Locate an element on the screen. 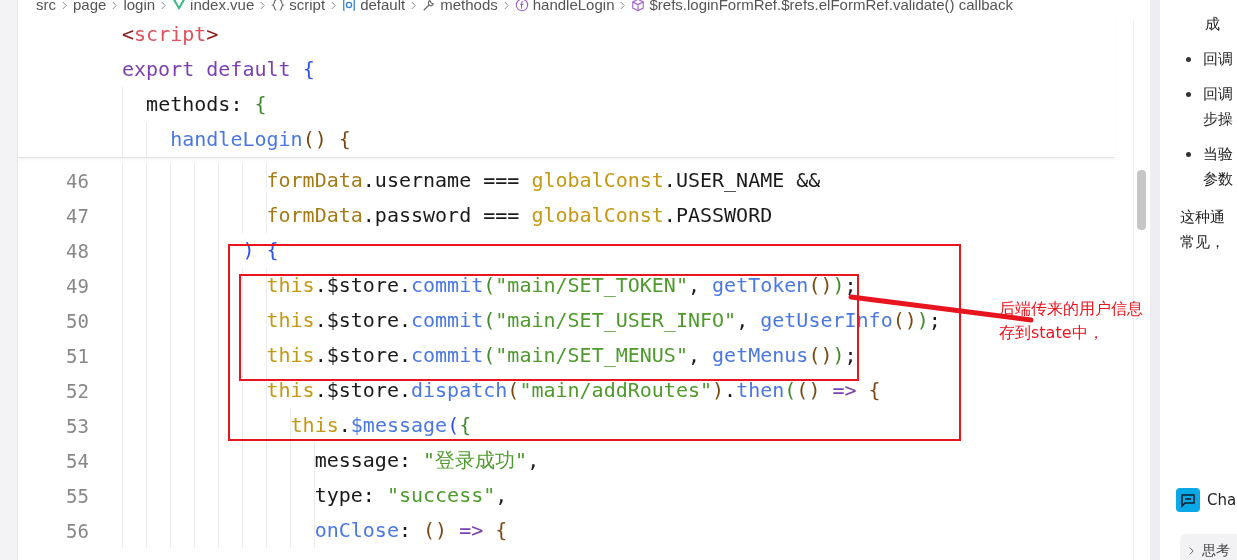 This screenshot has height=560, width=1237. scrollbar-thumb is located at coordinates (1141, 200).